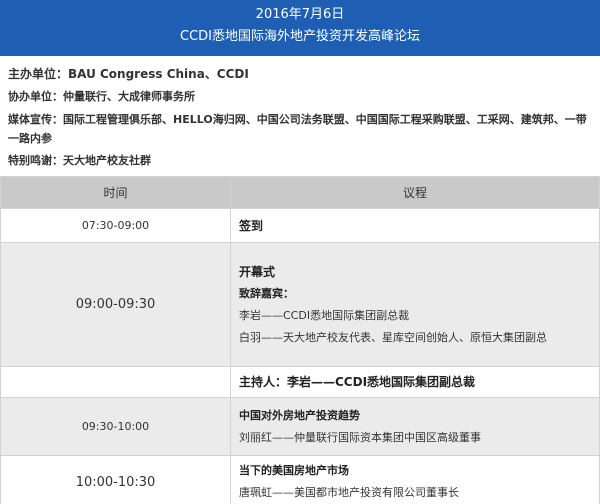 This screenshot has height=504, width=600. I want to click on row-topic: 签到, so click(415, 225).